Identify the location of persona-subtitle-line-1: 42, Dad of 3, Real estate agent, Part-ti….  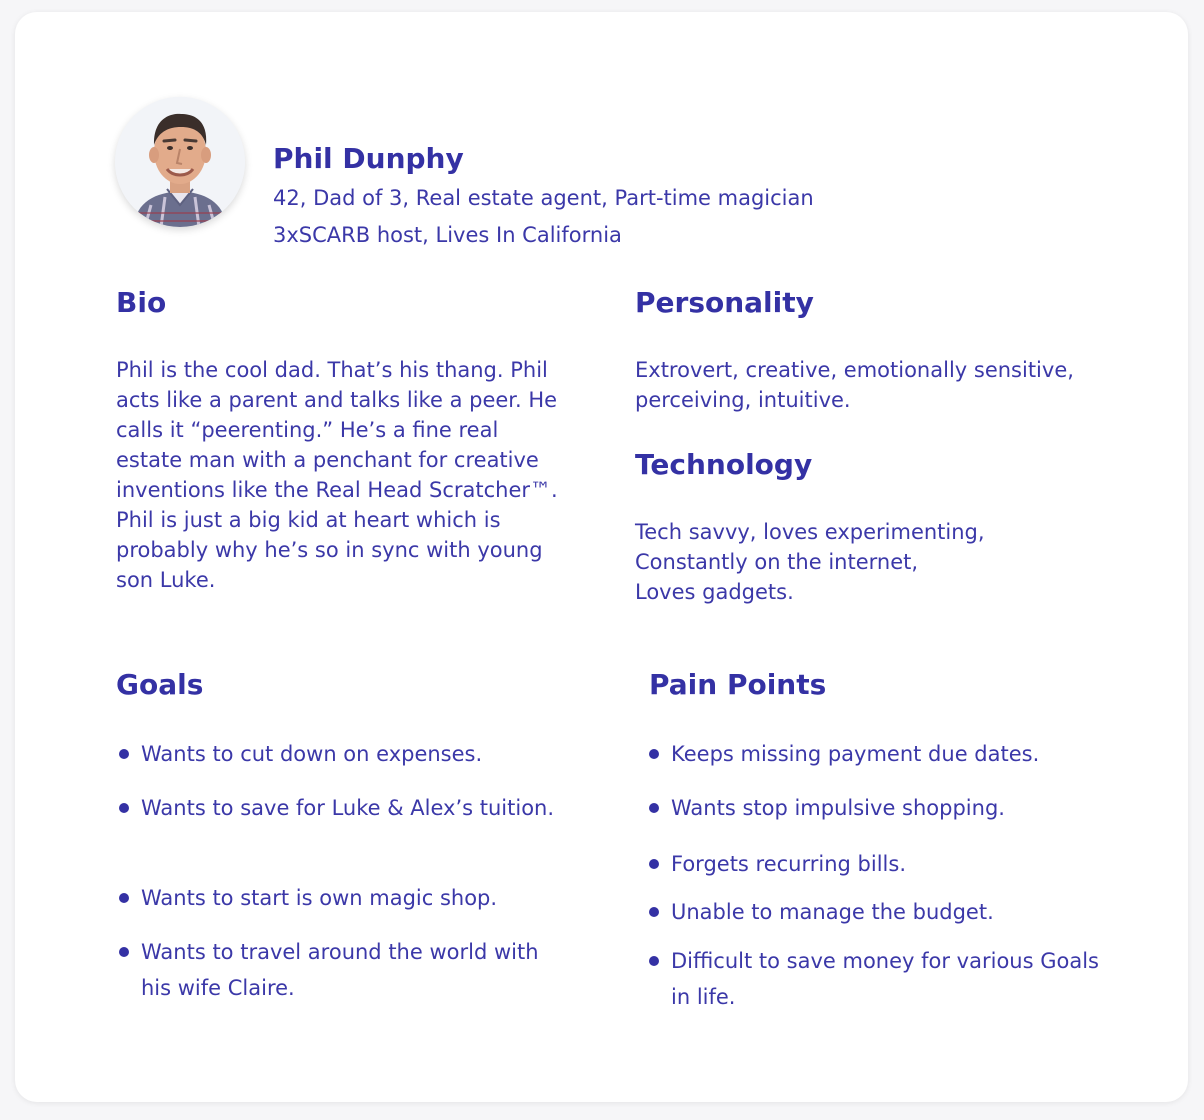
(543, 198).